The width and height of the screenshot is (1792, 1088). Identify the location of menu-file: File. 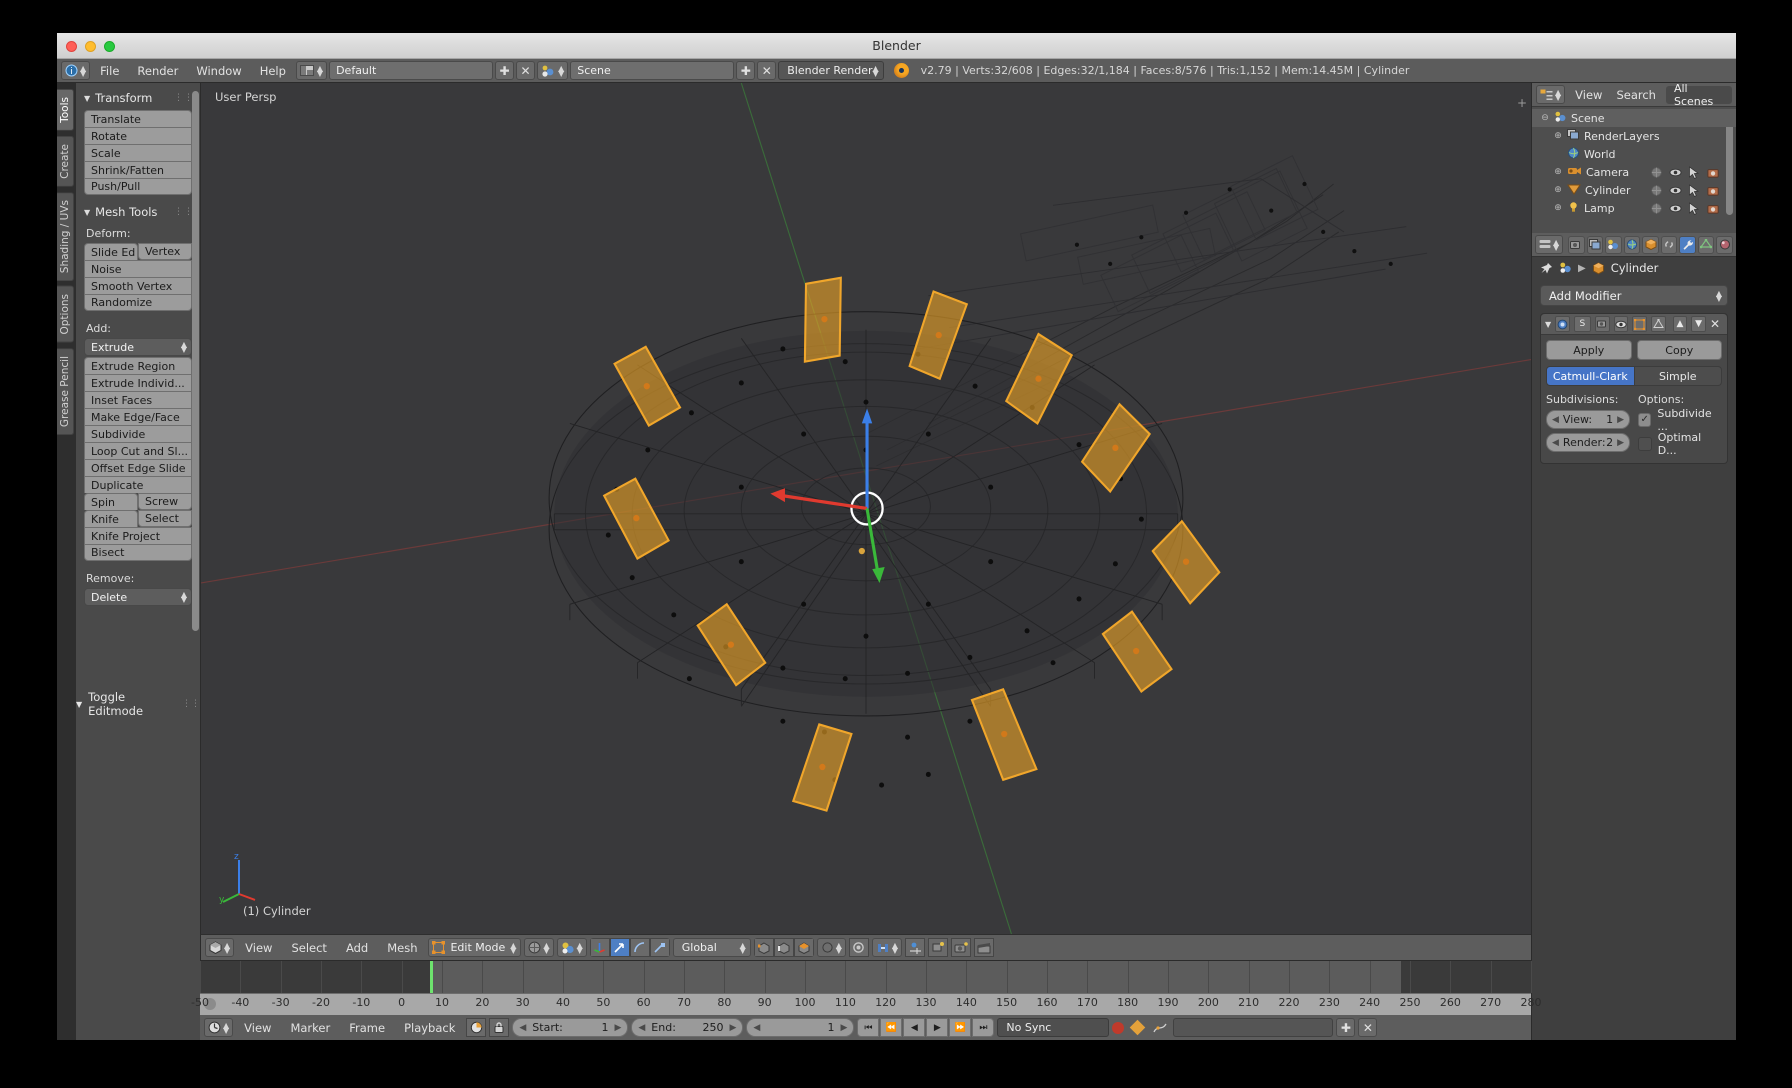
(109, 71).